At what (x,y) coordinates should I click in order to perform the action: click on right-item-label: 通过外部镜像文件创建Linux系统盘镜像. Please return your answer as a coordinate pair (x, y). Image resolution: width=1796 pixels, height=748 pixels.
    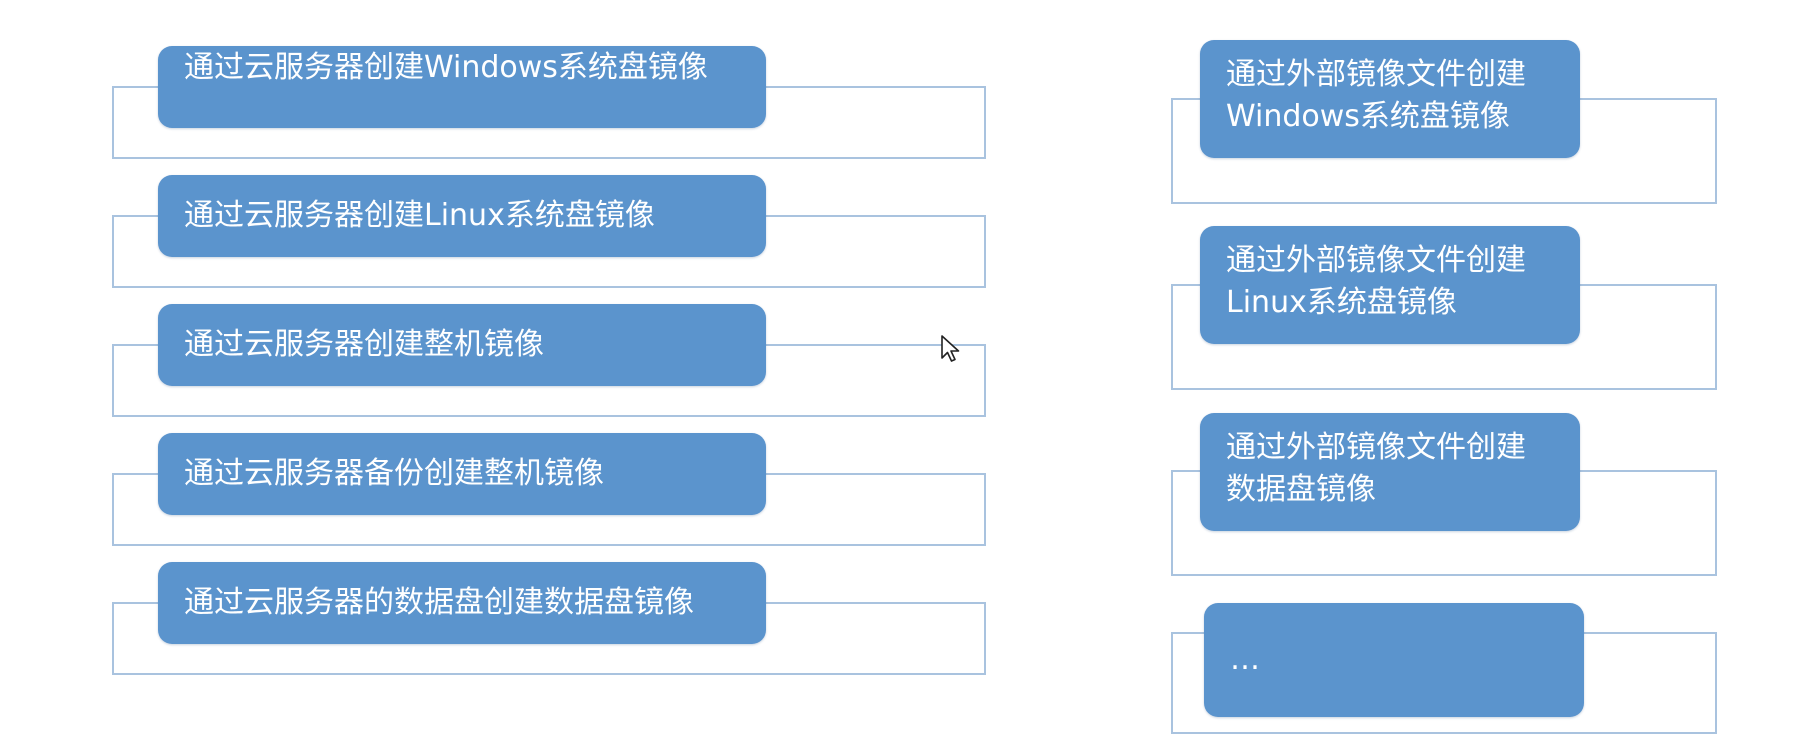
    Looking at the image, I should click on (1376, 281).